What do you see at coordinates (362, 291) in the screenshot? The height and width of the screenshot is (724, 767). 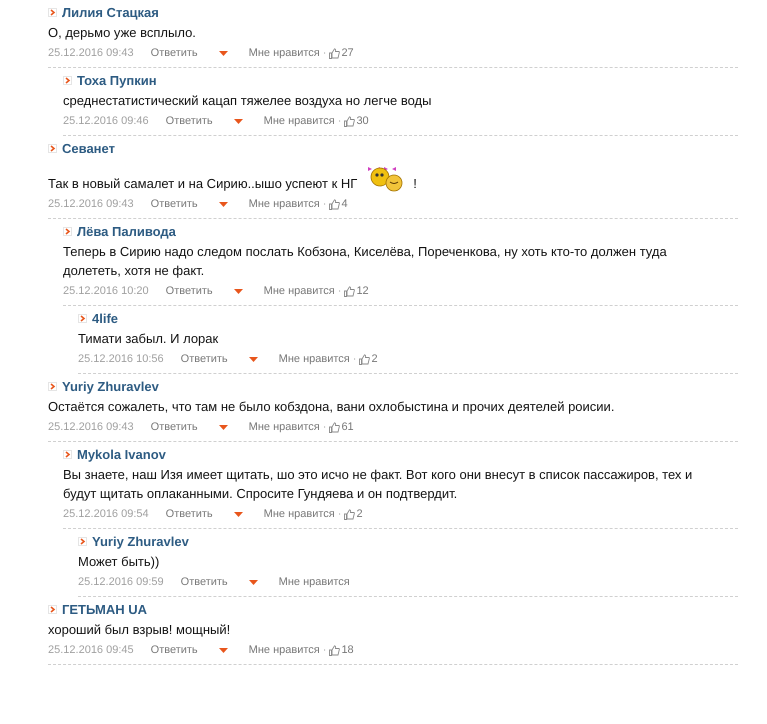 I see `like-count: 12` at bounding box center [362, 291].